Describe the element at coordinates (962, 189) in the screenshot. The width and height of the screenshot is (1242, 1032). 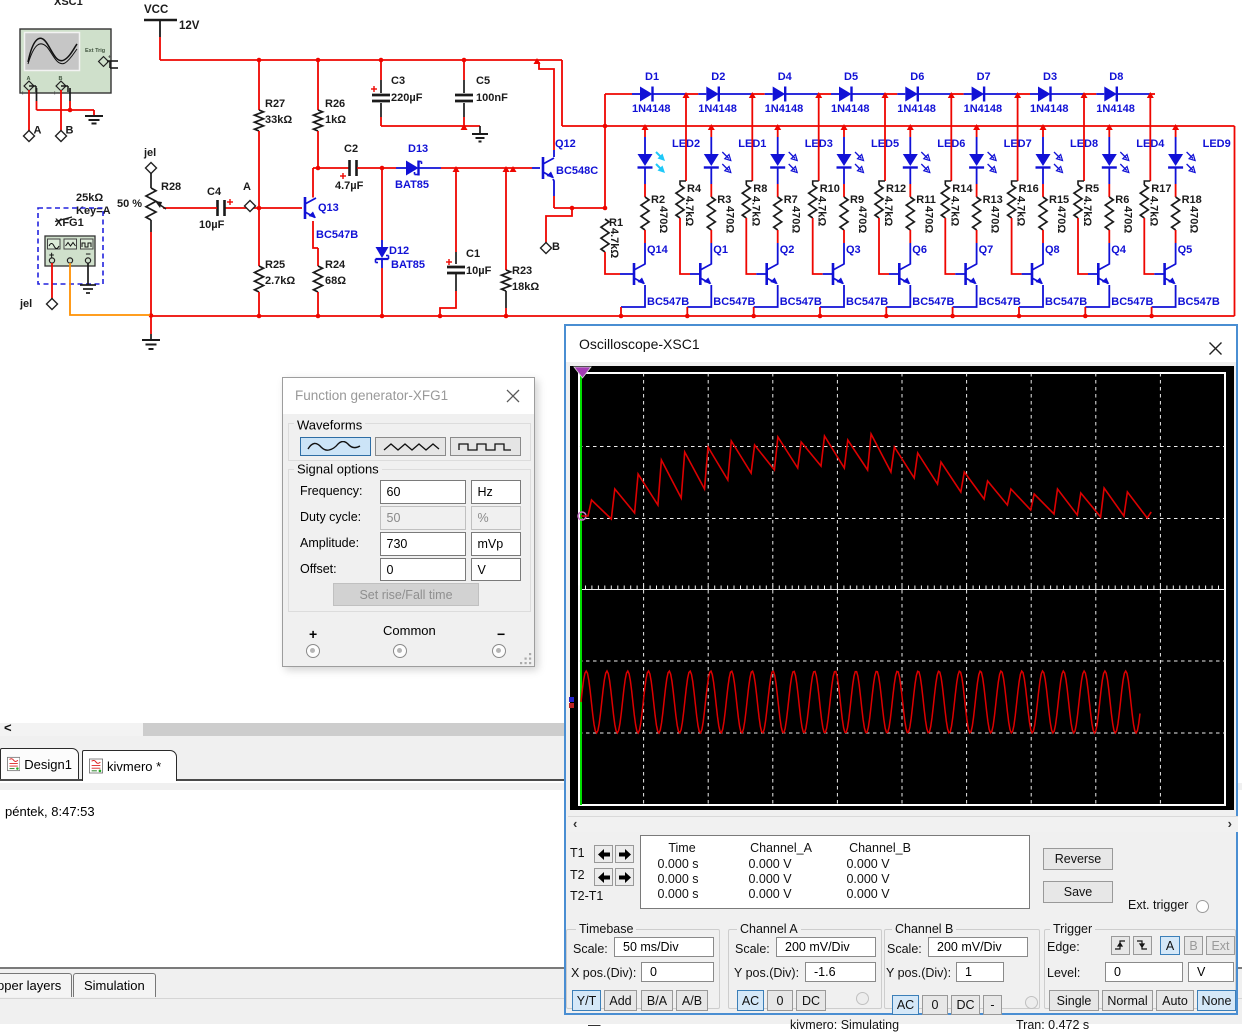
I see `svg-text: R14` at that location.